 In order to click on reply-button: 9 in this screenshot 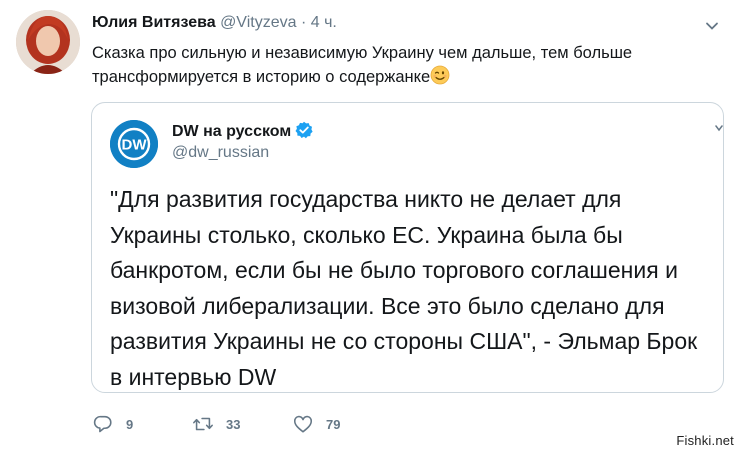, I will do `click(112, 424)`.